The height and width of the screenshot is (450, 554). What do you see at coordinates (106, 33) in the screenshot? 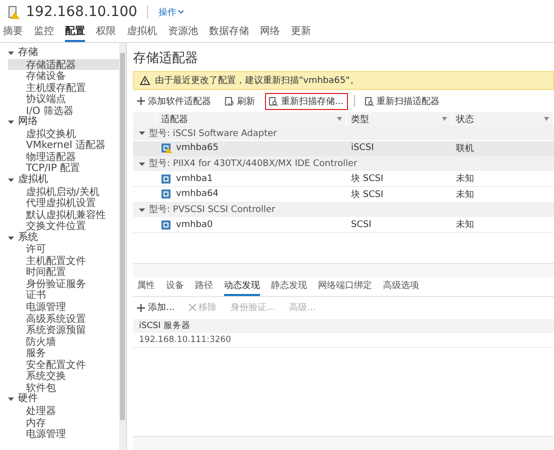
I see `tab: 权限` at bounding box center [106, 33].